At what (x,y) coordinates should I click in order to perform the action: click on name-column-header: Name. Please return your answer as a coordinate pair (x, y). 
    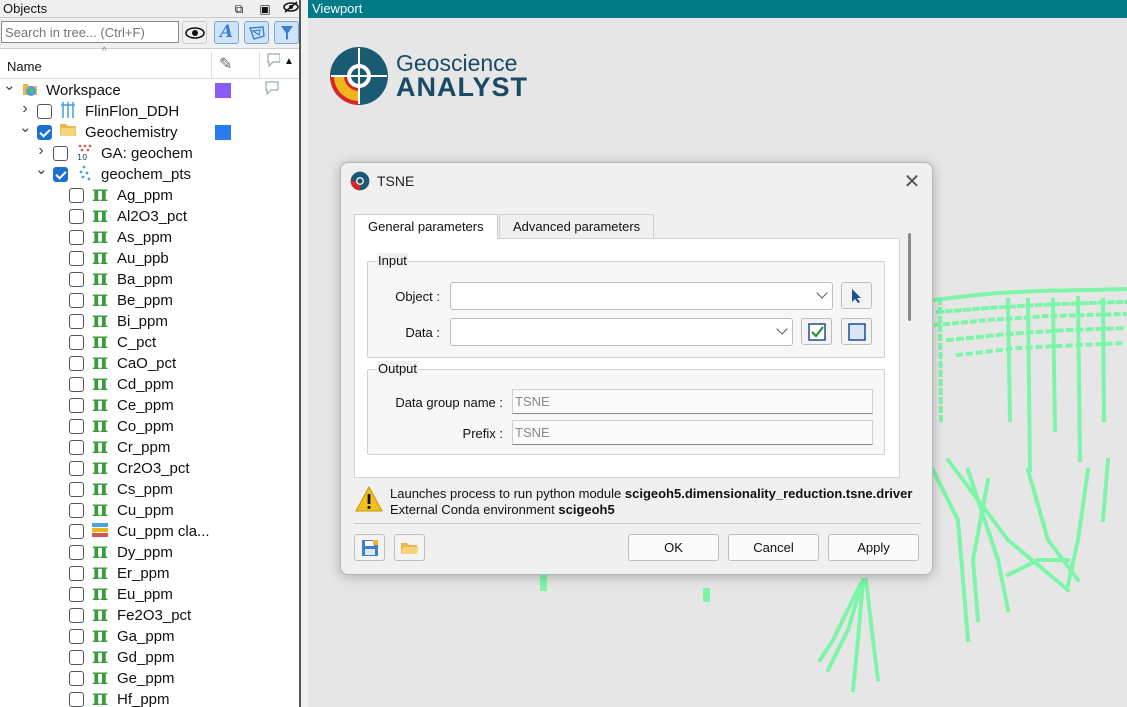
    Looking at the image, I should click on (24, 66).